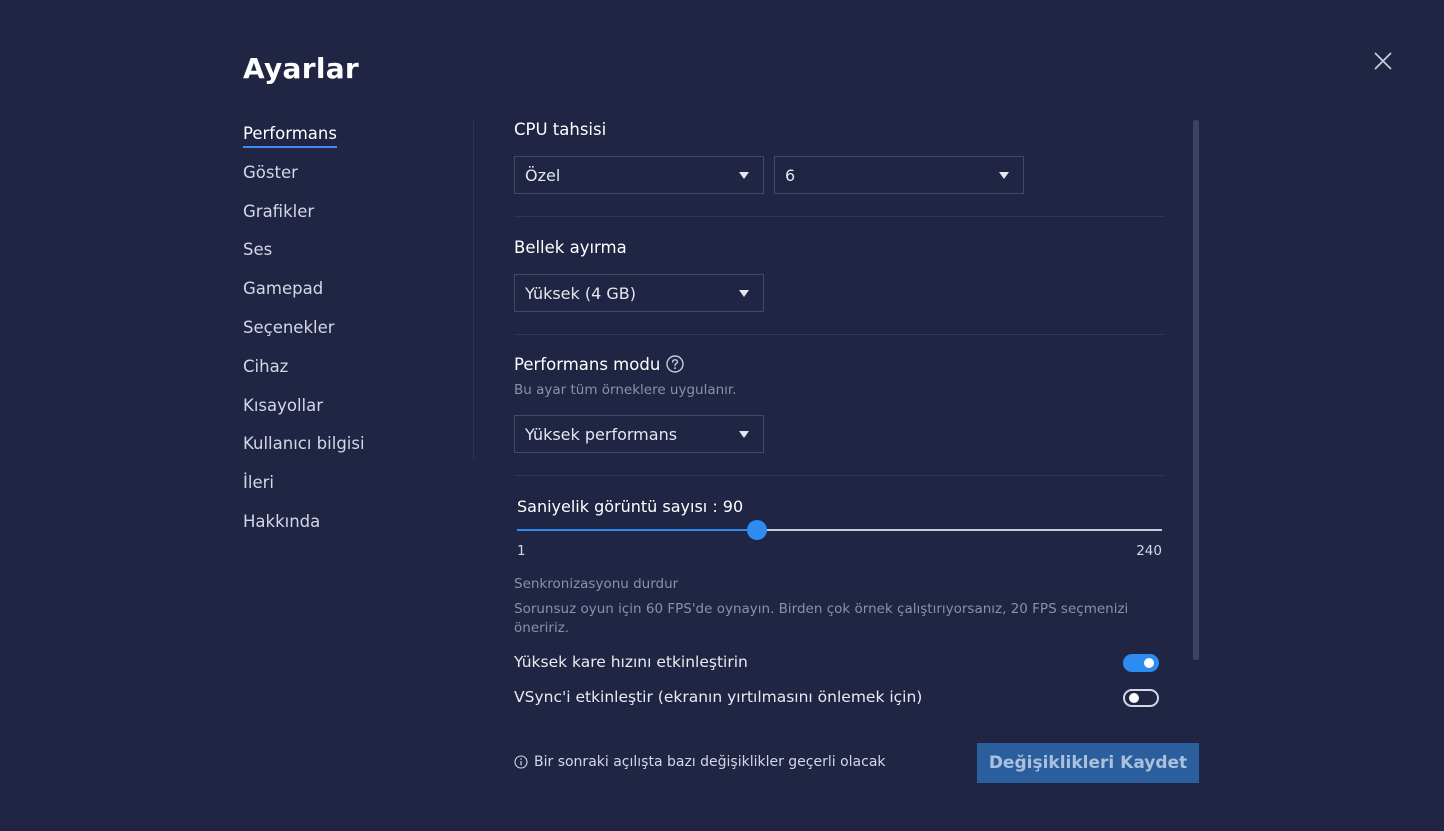 This screenshot has width=1444, height=831. I want to click on content-scrollbar, so click(1196, 390).